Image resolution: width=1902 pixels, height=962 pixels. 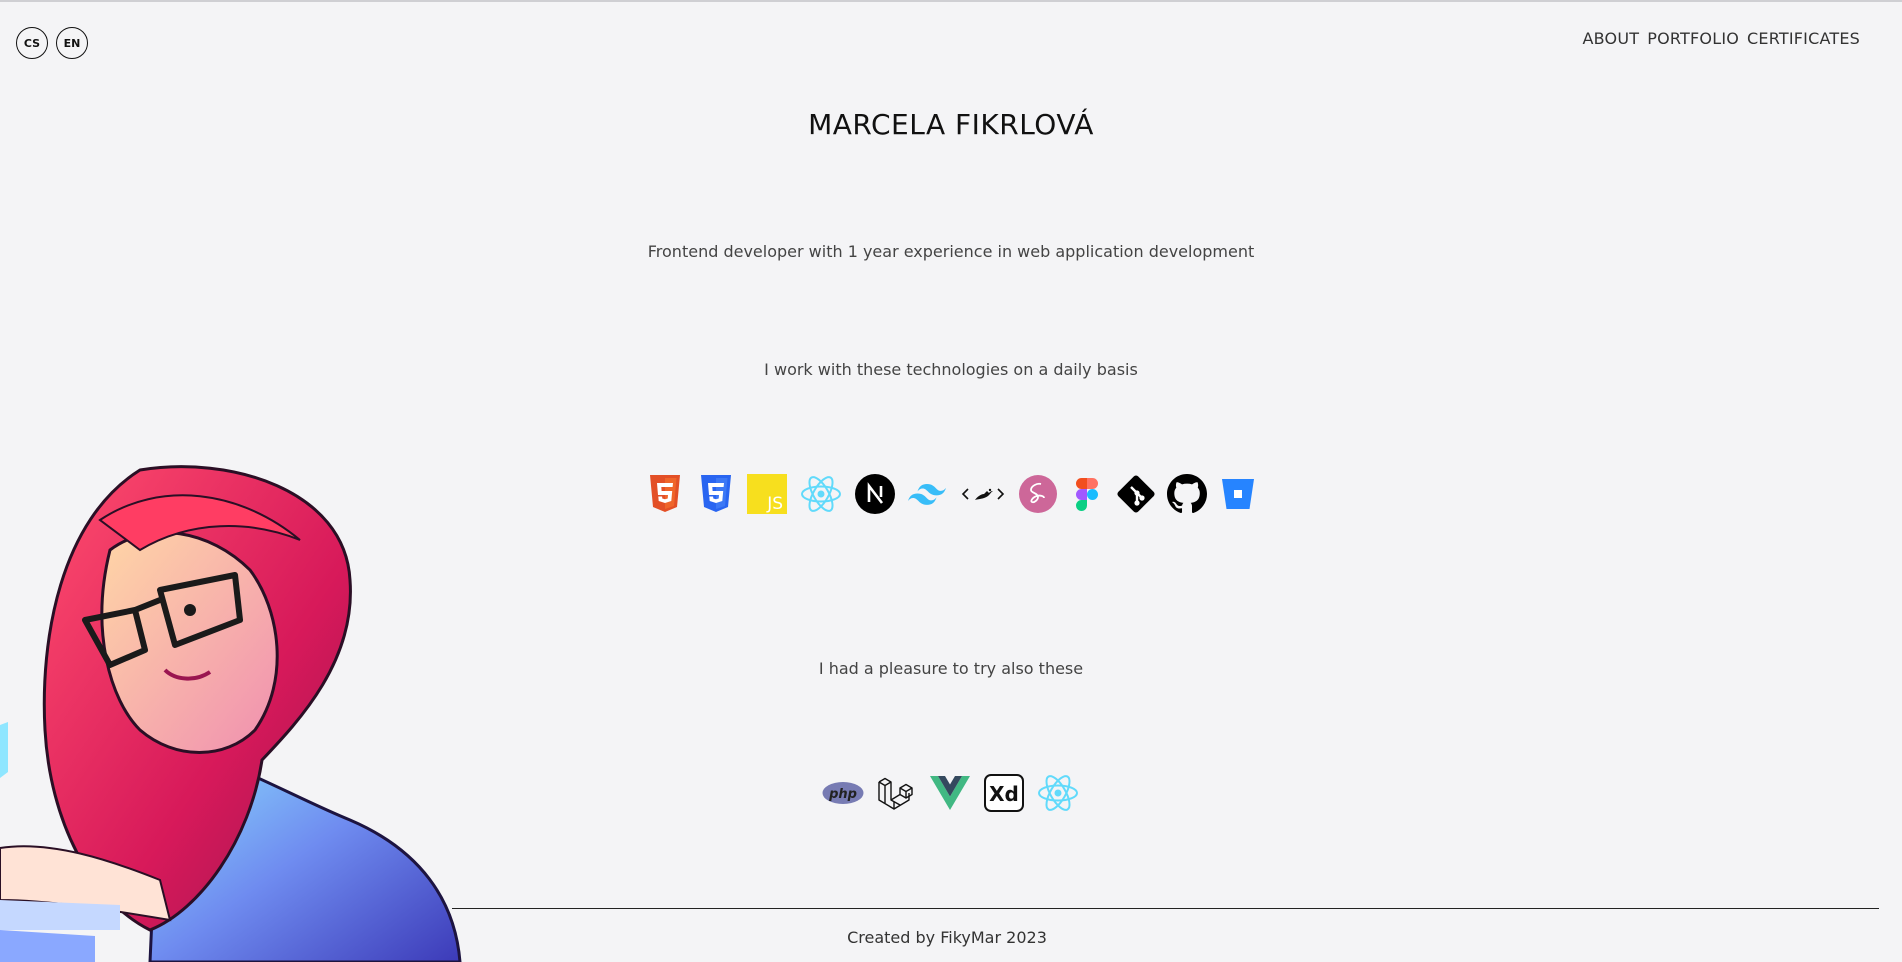 I want to click on footer-divider, so click(x=1165, y=908).